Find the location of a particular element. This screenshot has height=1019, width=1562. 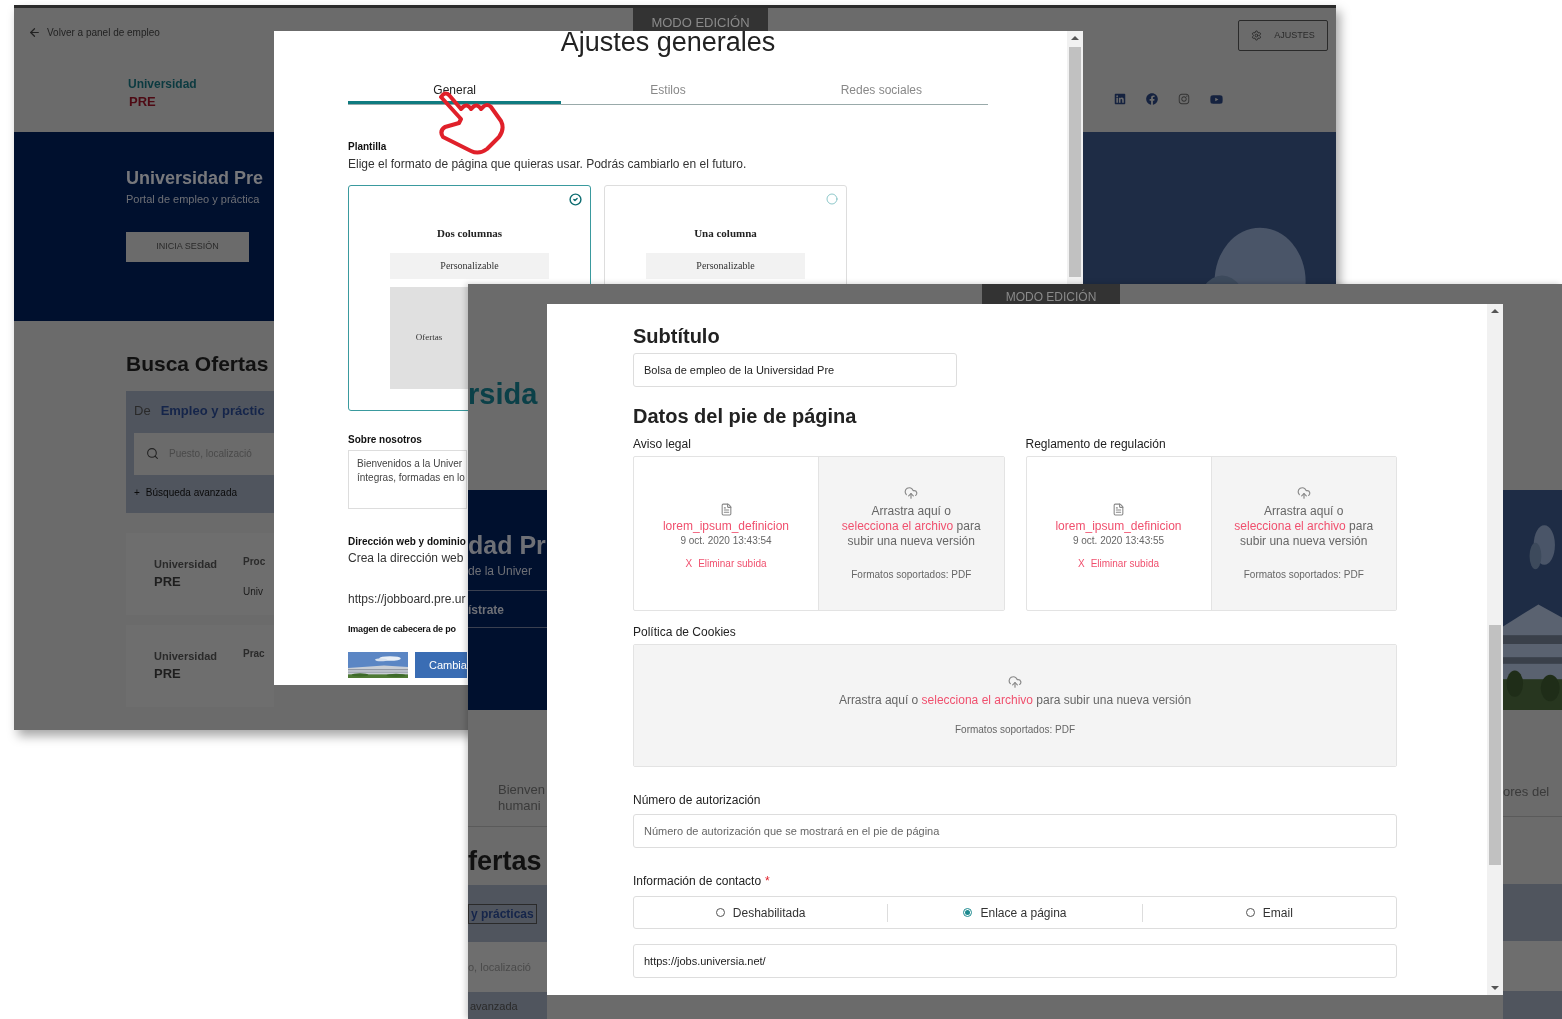

field-label: Plantilla is located at coordinates (367, 147).